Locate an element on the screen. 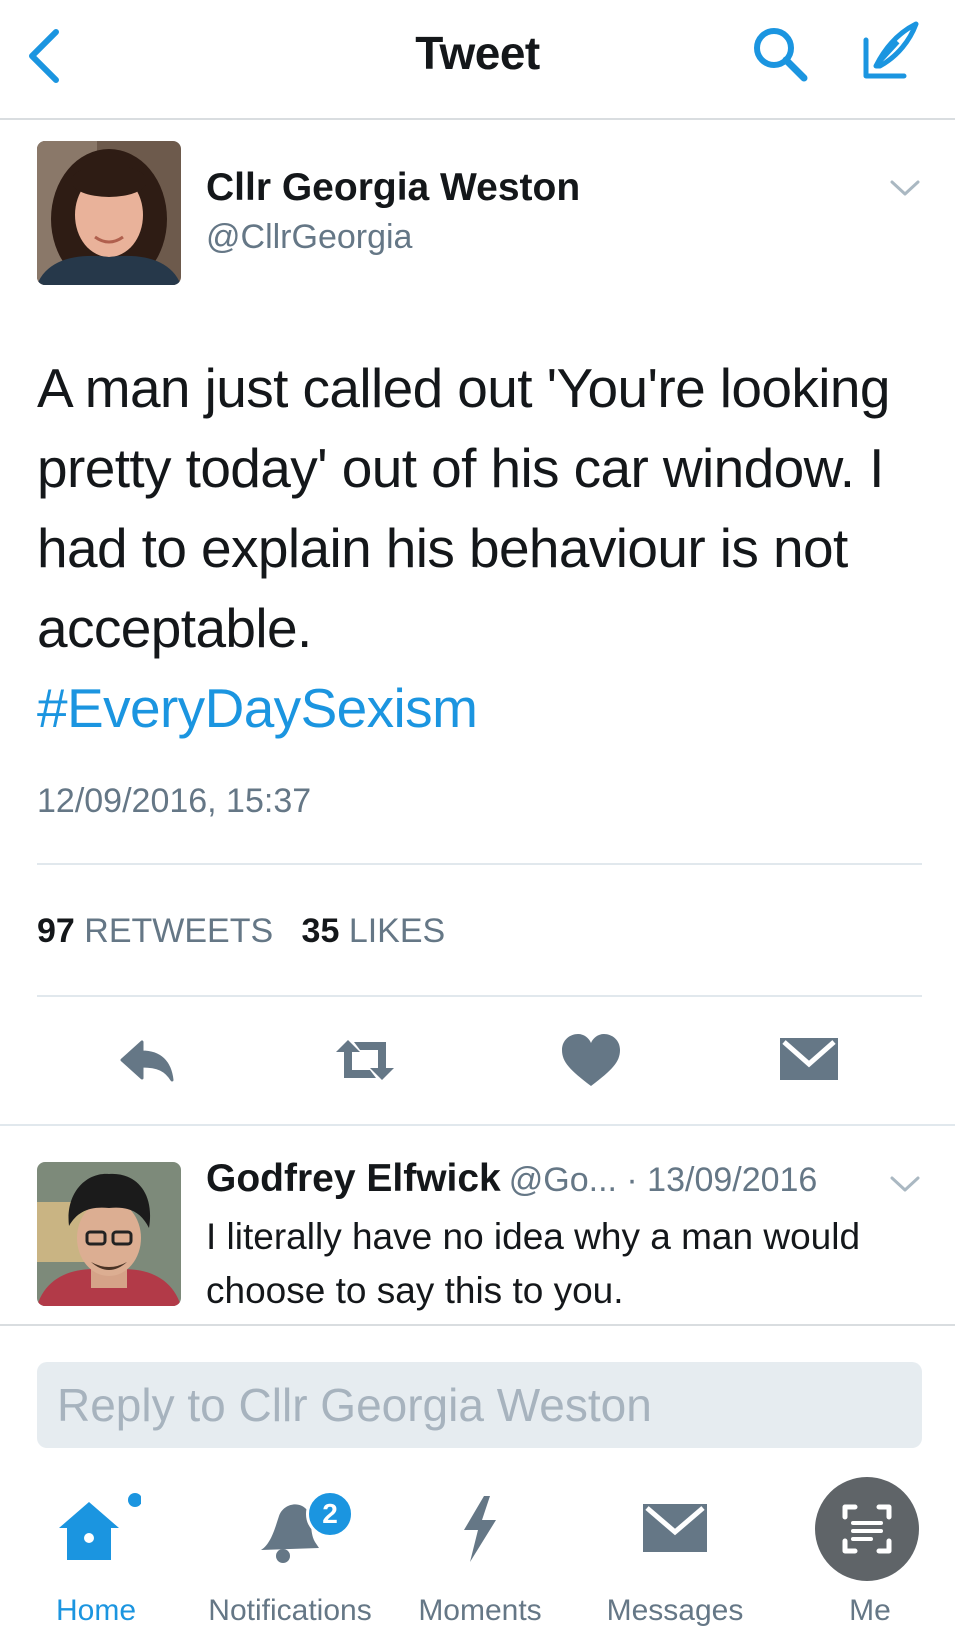 Image resolution: width=955 pixels, height=1634 pixels. top-nav-bar: Tweet is located at coordinates (477, 60).